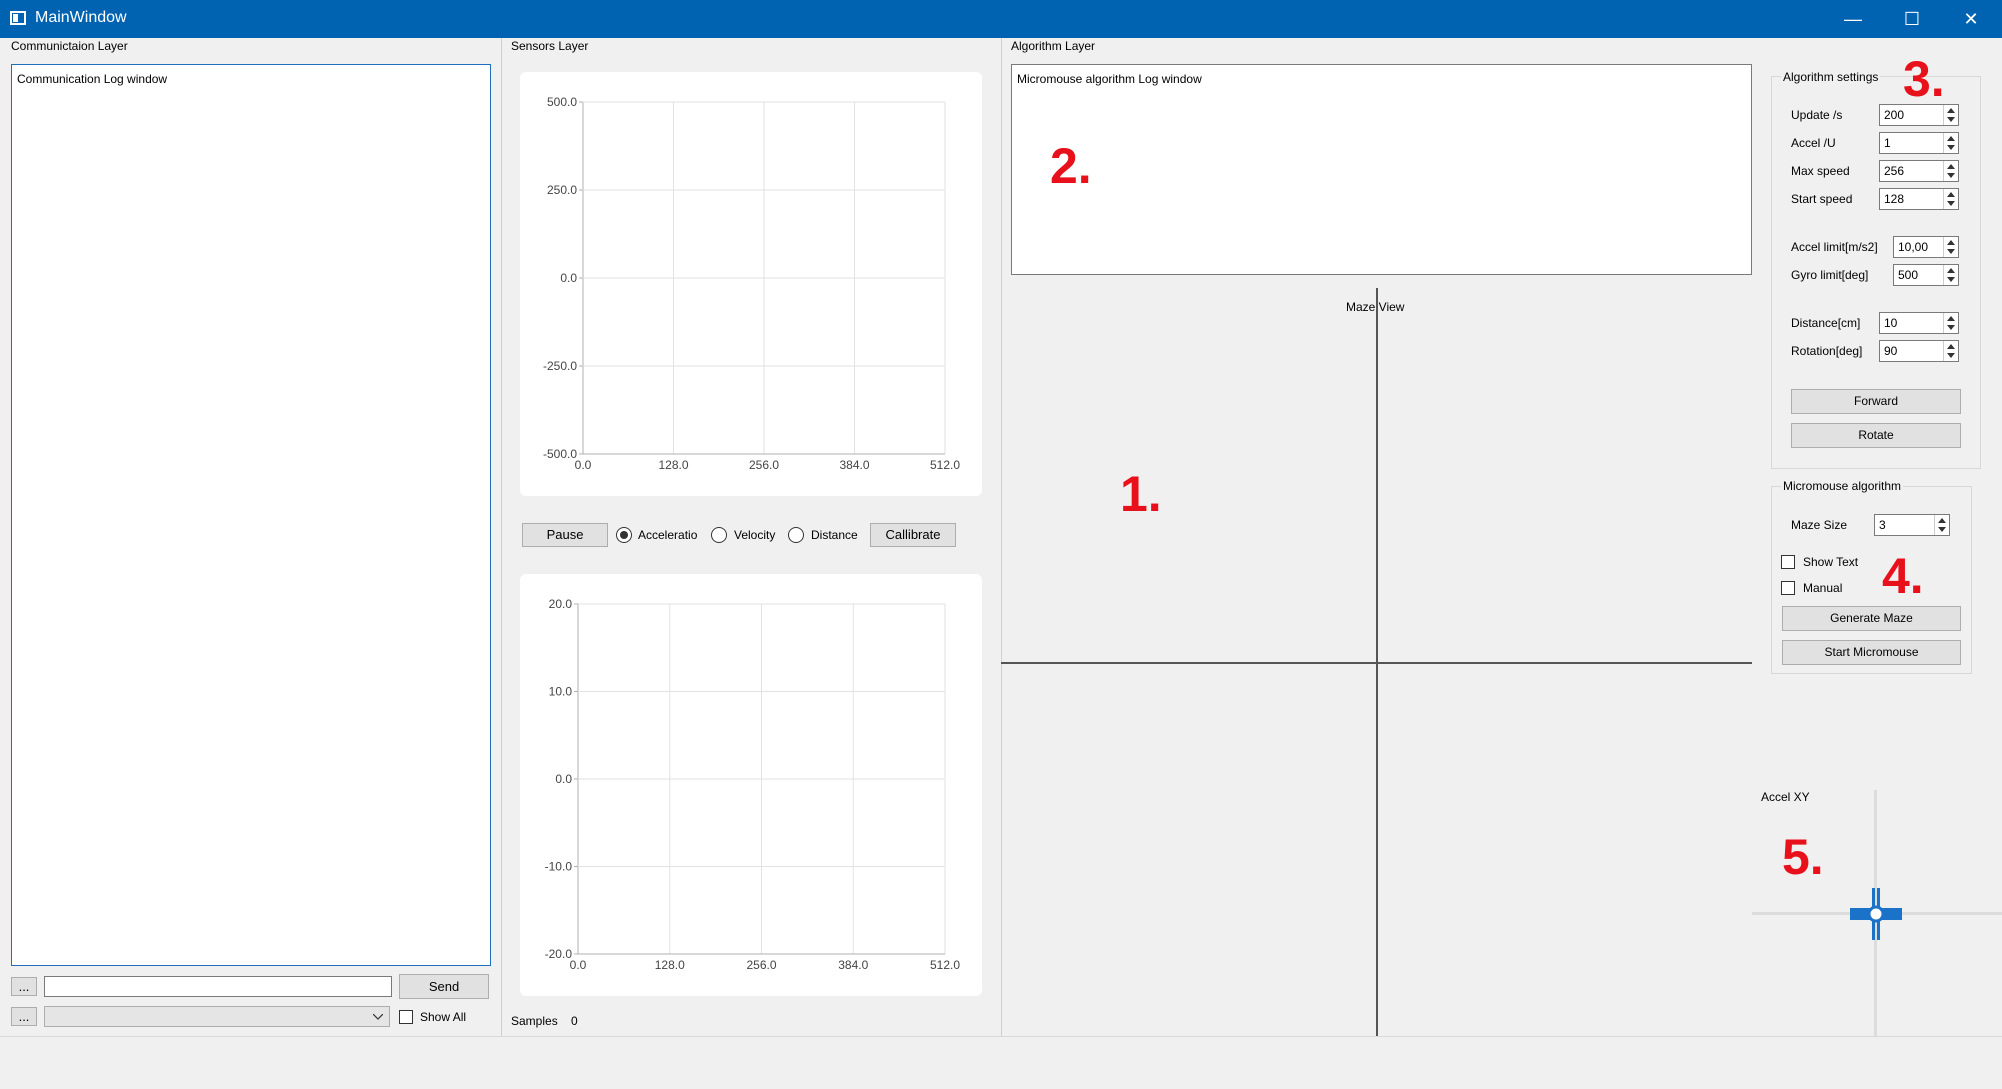 This screenshot has width=2002, height=1089. What do you see at coordinates (1820, 171) in the screenshot?
I see `max-speed-label: Max speed` at bounding box center [1820, 171].